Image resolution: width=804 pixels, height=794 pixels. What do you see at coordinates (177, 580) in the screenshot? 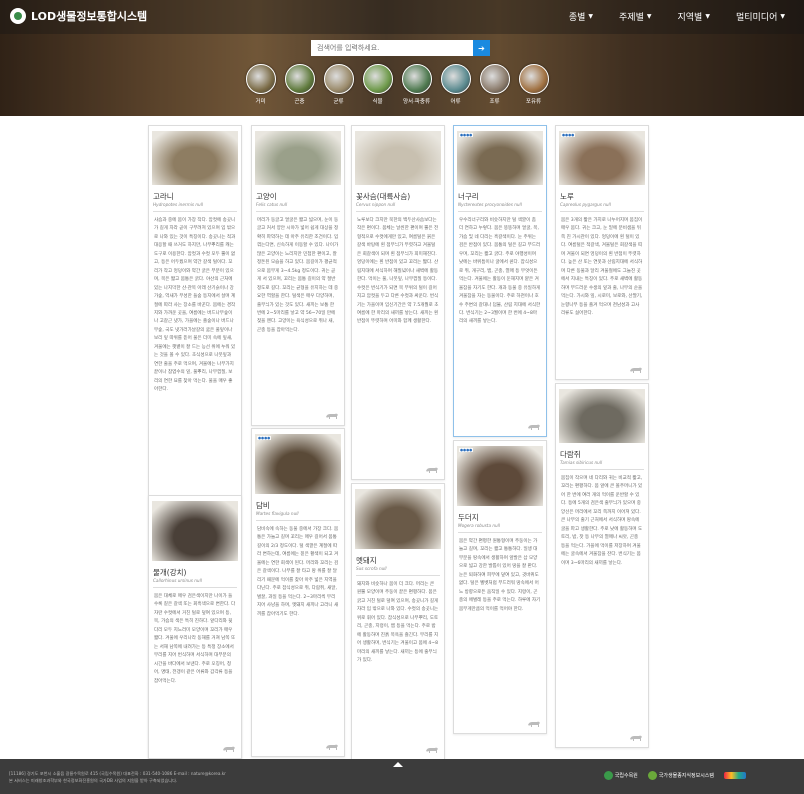
I see `scientific-name: Callorhinus ursinus null` at bounding box center [177, 580].